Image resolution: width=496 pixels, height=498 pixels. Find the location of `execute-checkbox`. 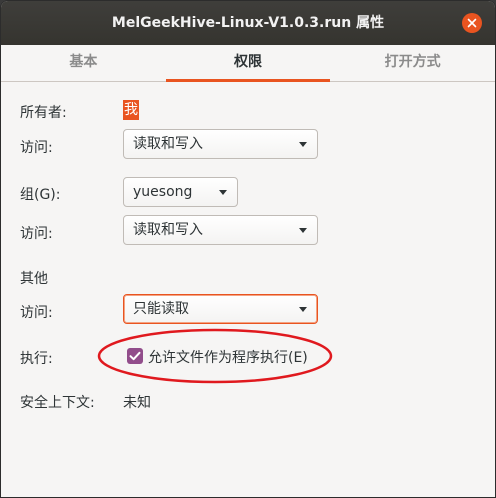

execute-checkbox is located at coordinates (135, 356).